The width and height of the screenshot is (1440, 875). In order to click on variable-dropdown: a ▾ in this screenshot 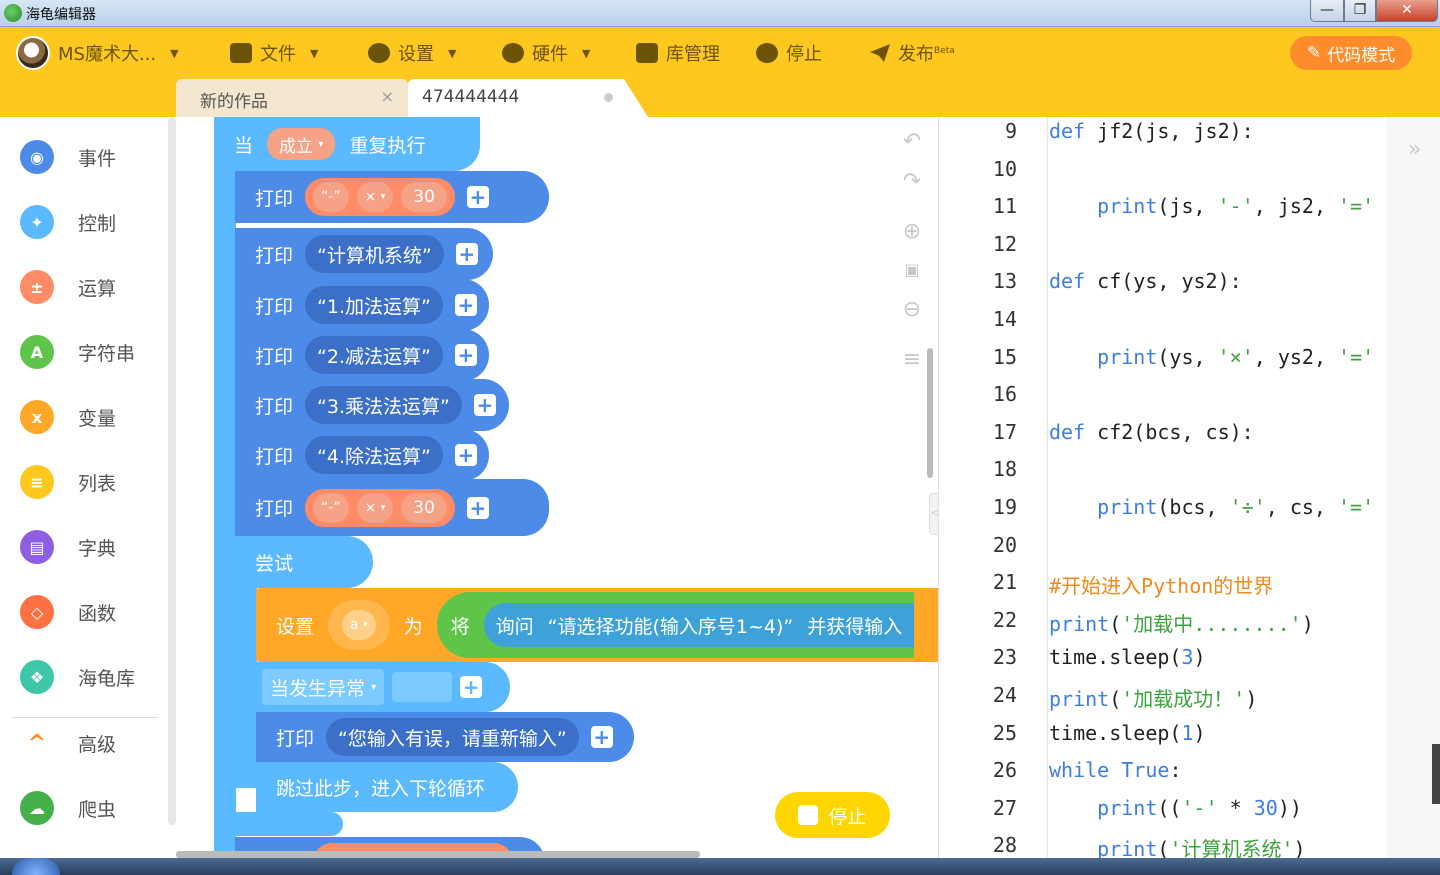, I will do `click(359, 625)`.